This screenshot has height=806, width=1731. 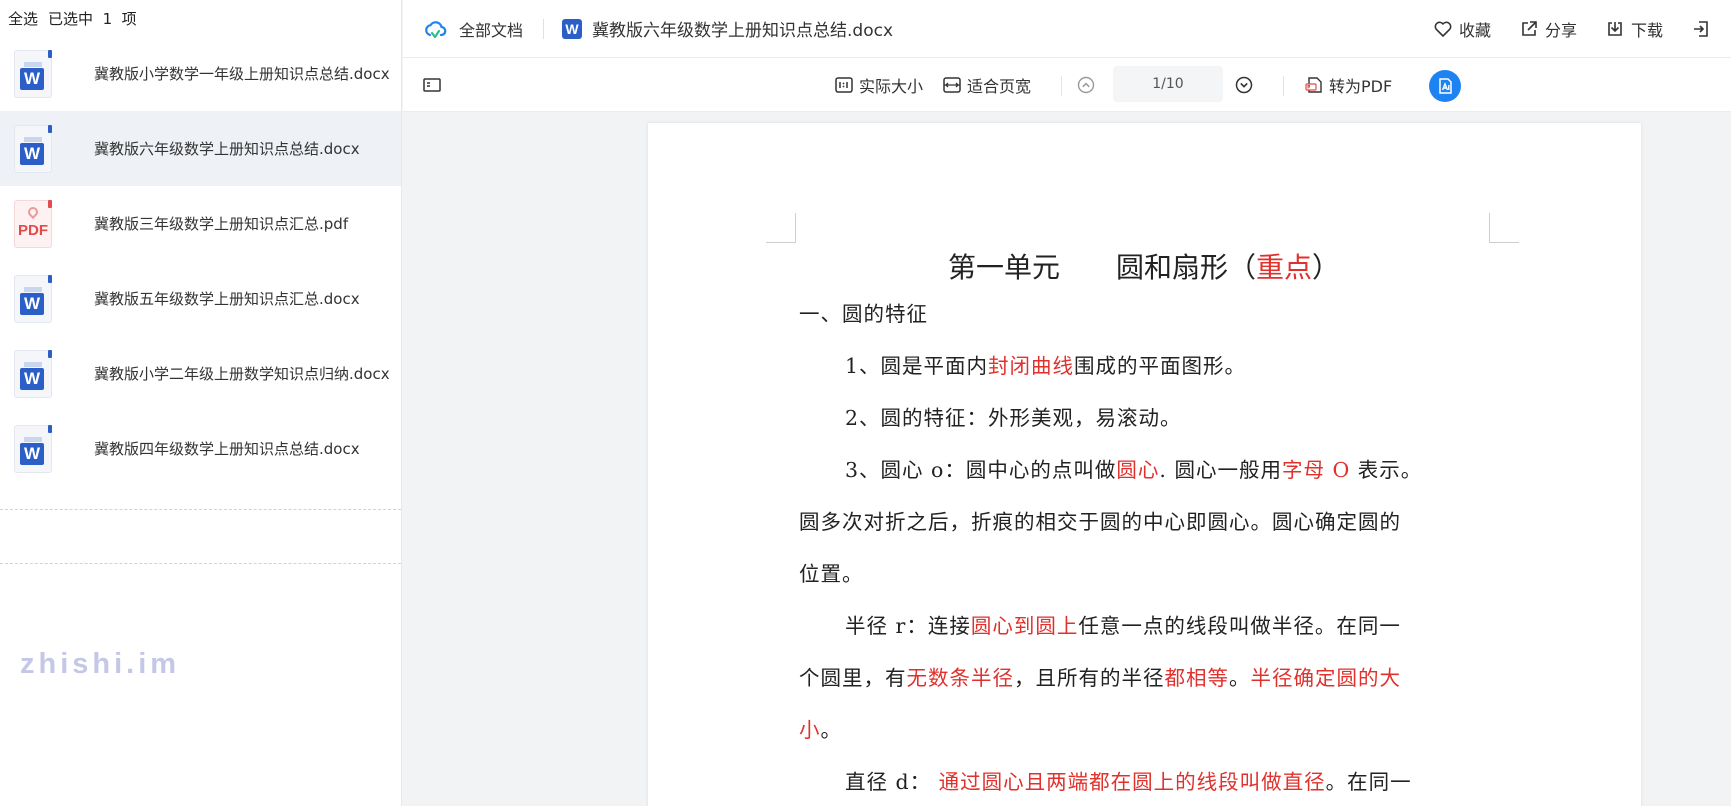 What do you see at coordinates (1313, 85) in the screenshot?
I see `pdf-convert-icon` at bounding box center [1313, 85].